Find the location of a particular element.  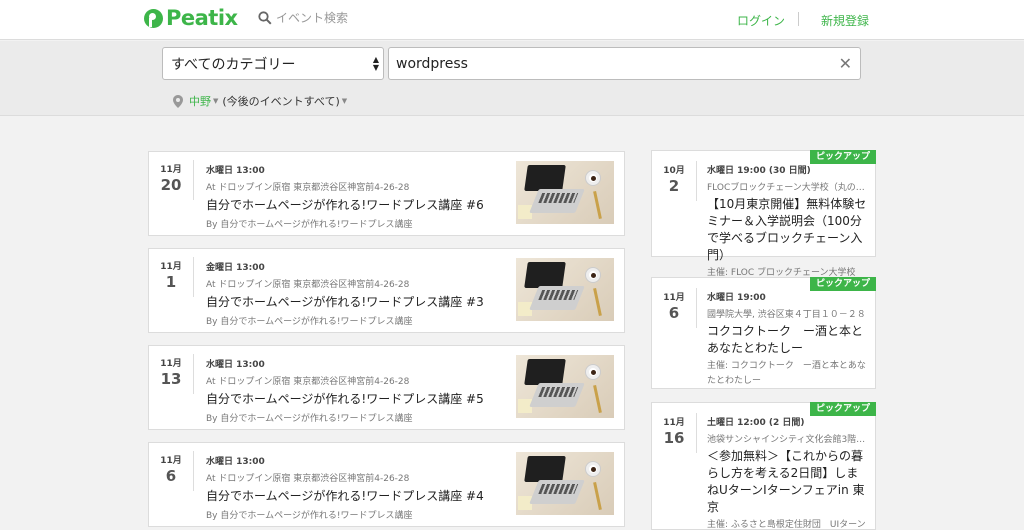

keyword-value: wordpress is located at coordinates (432, 63).